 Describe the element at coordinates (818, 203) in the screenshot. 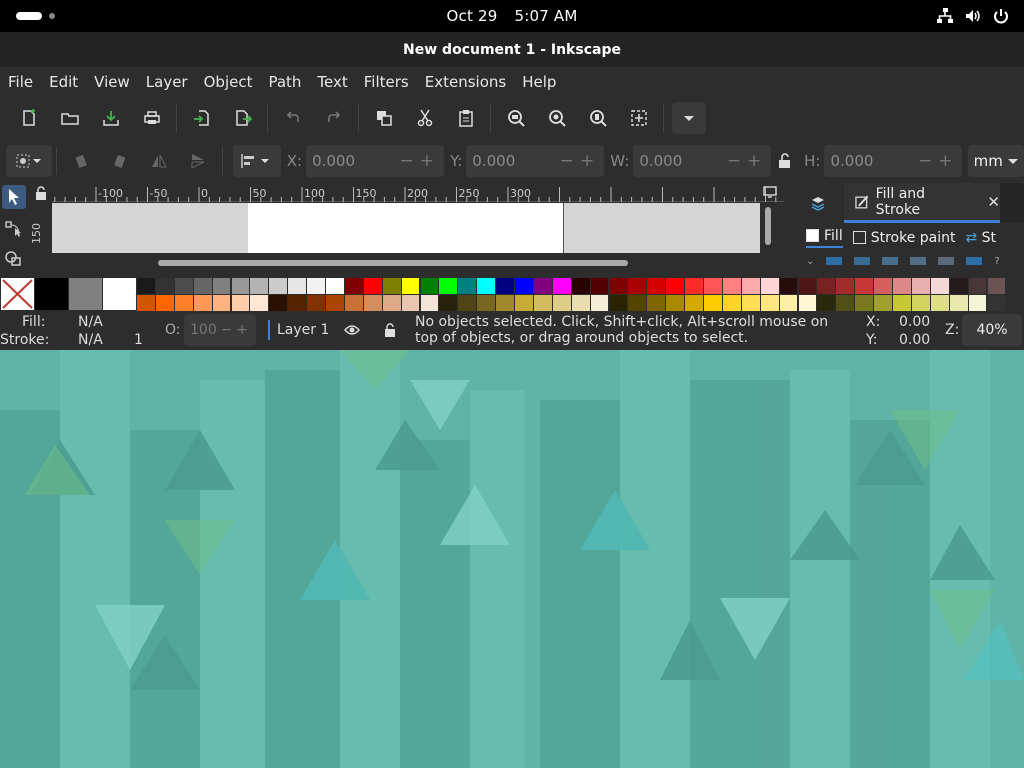

I see `dock-objects-tab` at that location.